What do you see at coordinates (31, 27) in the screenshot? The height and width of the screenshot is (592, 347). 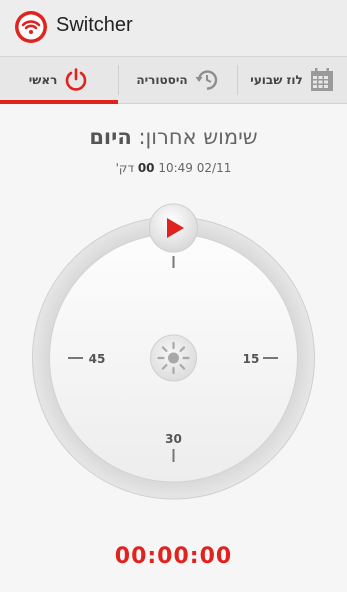 I see `switcher-wifi-logo-icon` at bounding box center [31, 27].